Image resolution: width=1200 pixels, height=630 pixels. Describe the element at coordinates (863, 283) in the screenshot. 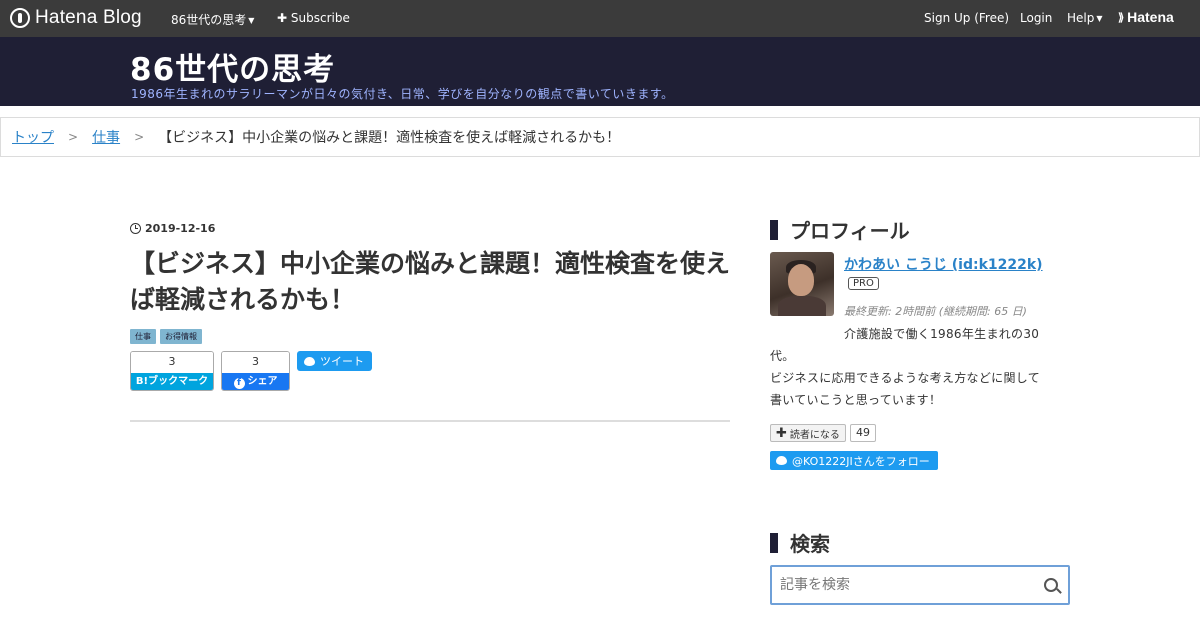

I see `pro-badge: PRO` at that location.